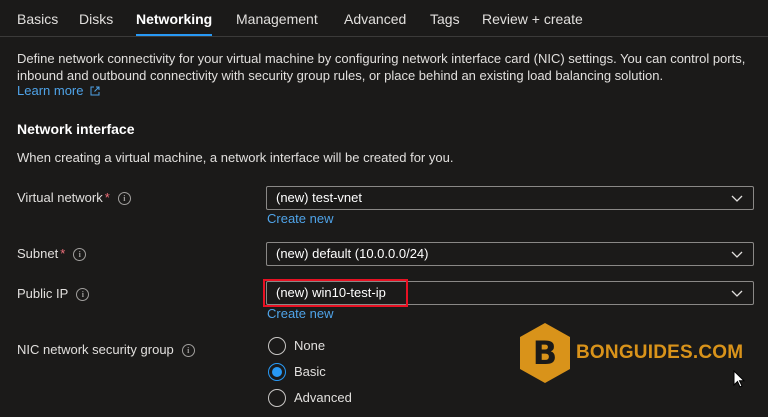  What do you see at coordinates (323, 397) in the screenshot?
I see `radio-label: Advanced` at bounding box center [323, 397].